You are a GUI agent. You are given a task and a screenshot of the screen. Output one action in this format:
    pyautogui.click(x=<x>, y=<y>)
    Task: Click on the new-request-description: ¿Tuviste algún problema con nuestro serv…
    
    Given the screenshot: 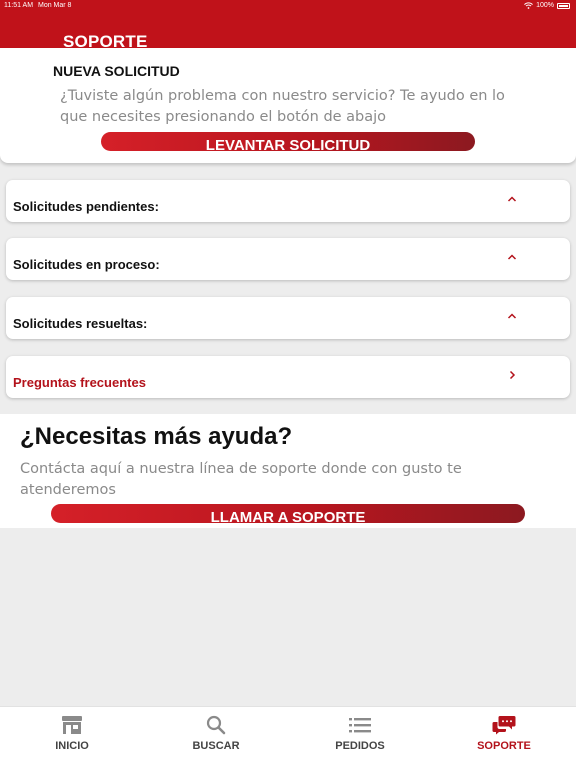 What is the action you would take?
    pyautogui.click(x=282, y=106)
    